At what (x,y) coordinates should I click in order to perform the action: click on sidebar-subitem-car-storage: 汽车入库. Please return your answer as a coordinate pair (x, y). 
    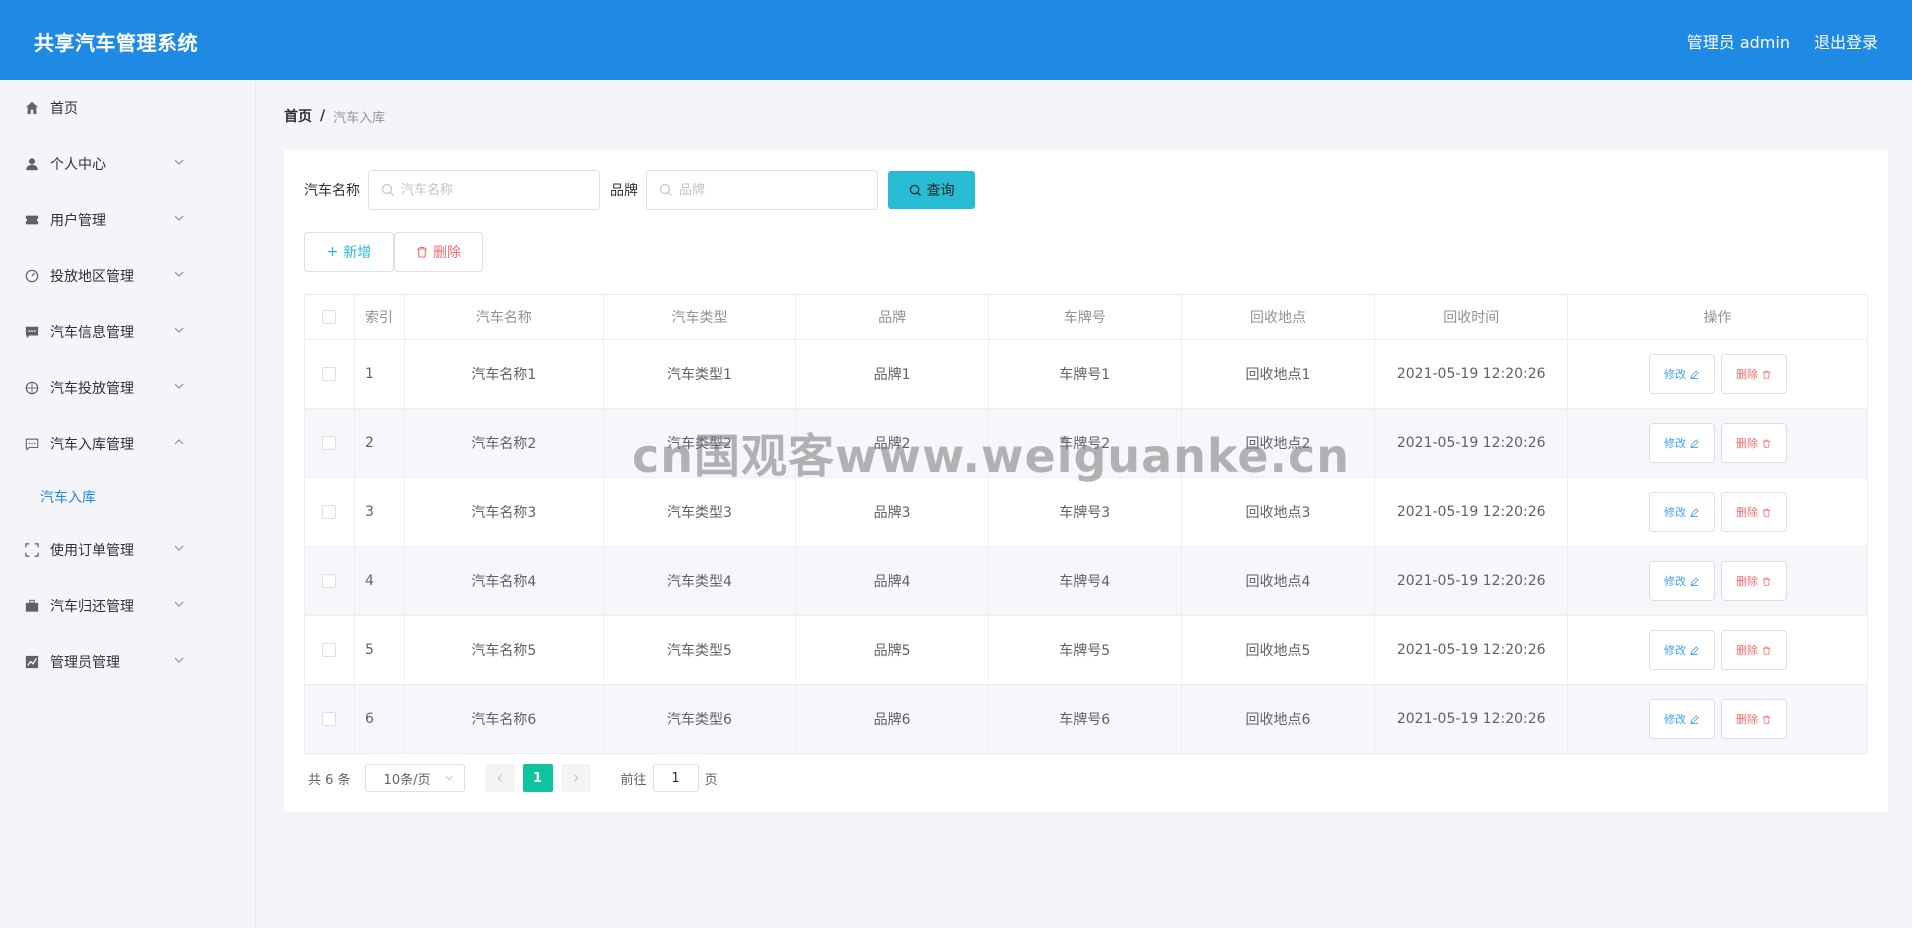
    Looking at the image, I should click on (127, 497).